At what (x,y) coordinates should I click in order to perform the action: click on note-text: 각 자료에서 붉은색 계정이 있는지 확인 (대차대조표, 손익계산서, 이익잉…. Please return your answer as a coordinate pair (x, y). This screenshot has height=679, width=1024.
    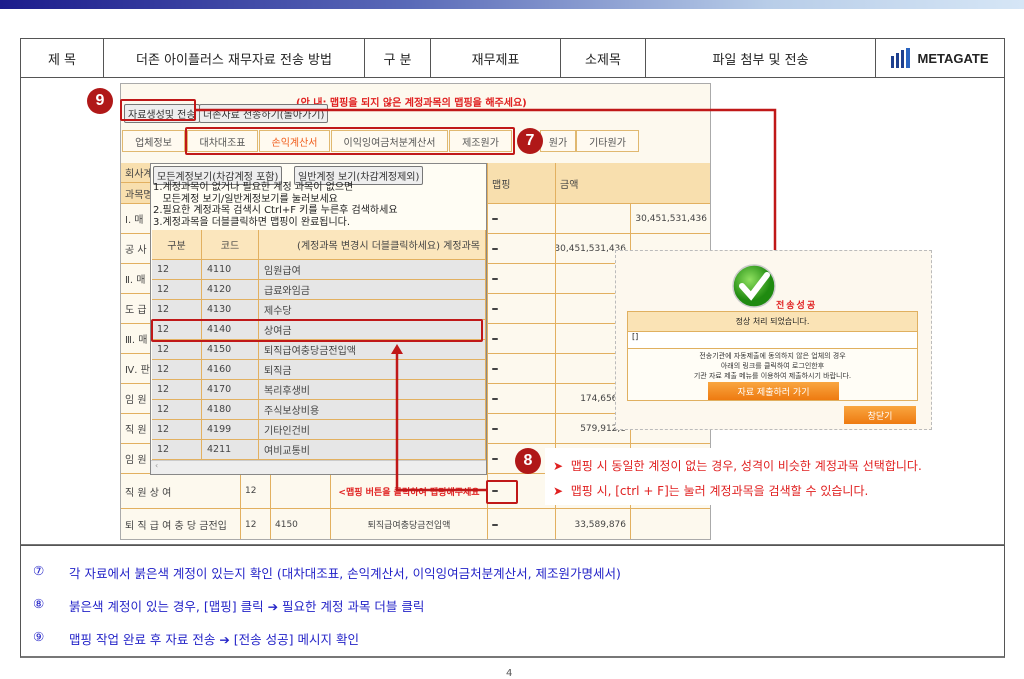
    Looking at the image, I should click on (345, 573).